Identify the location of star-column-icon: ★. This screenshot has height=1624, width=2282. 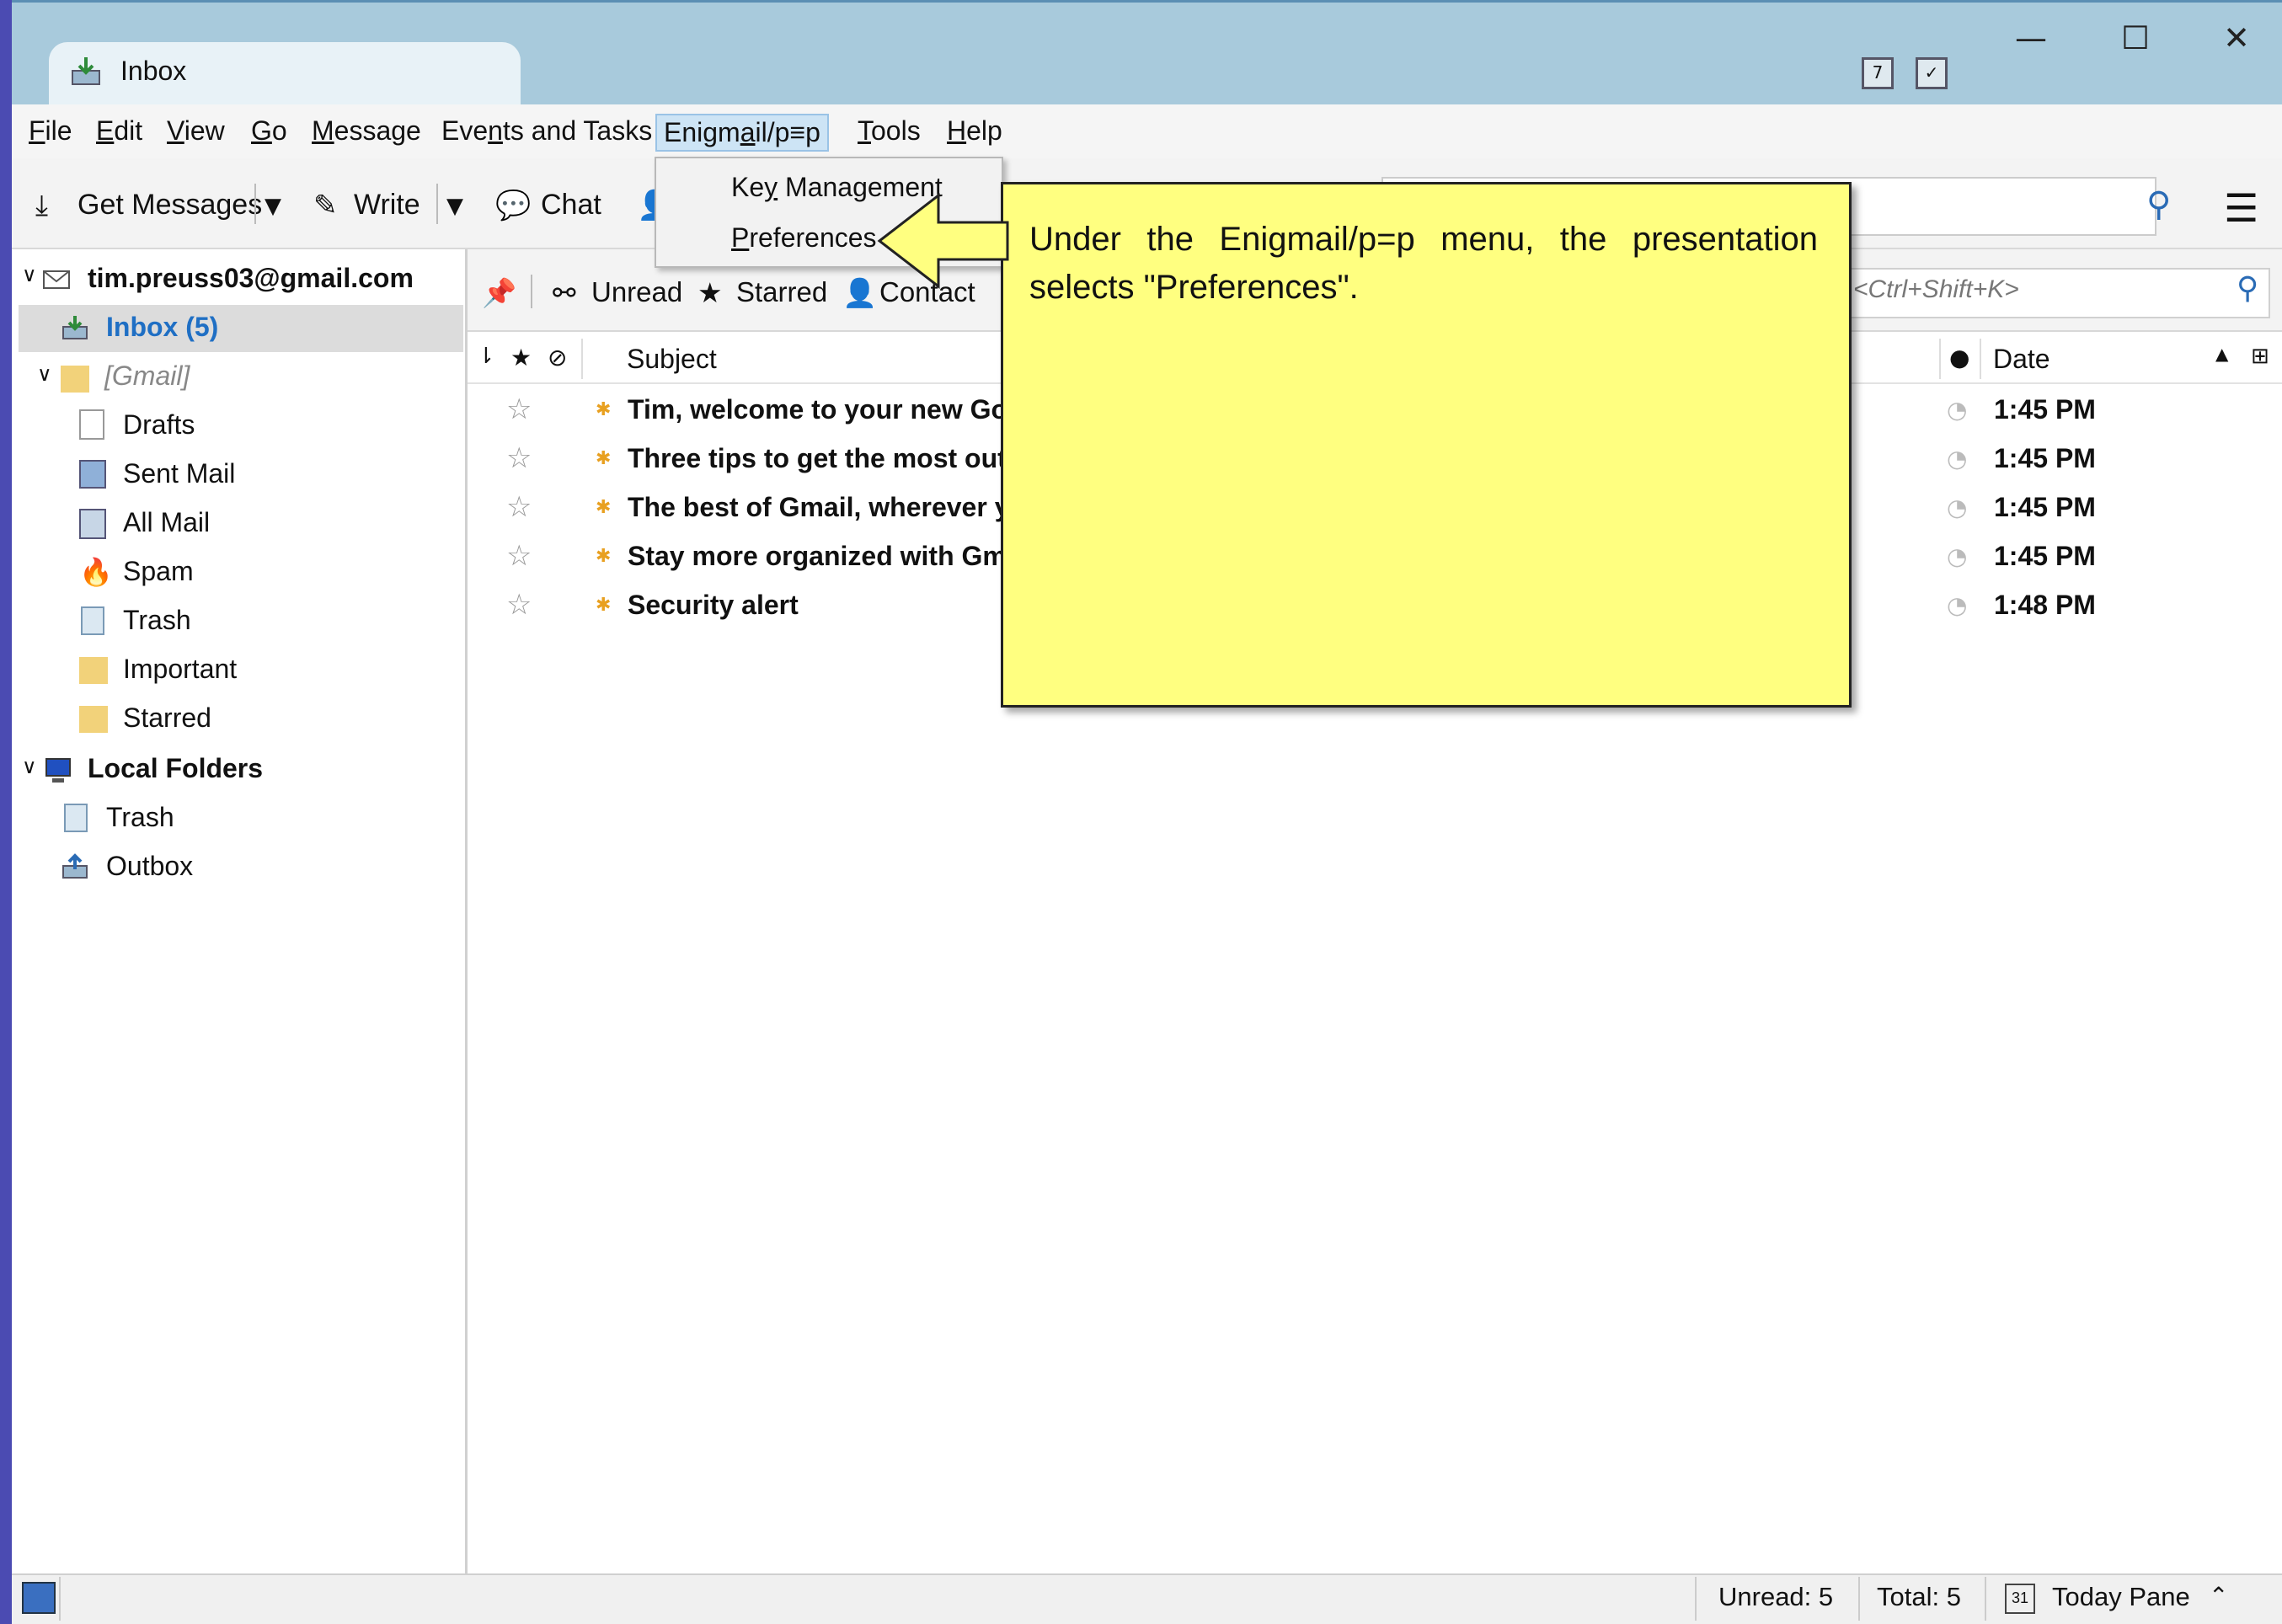
(521, 357).